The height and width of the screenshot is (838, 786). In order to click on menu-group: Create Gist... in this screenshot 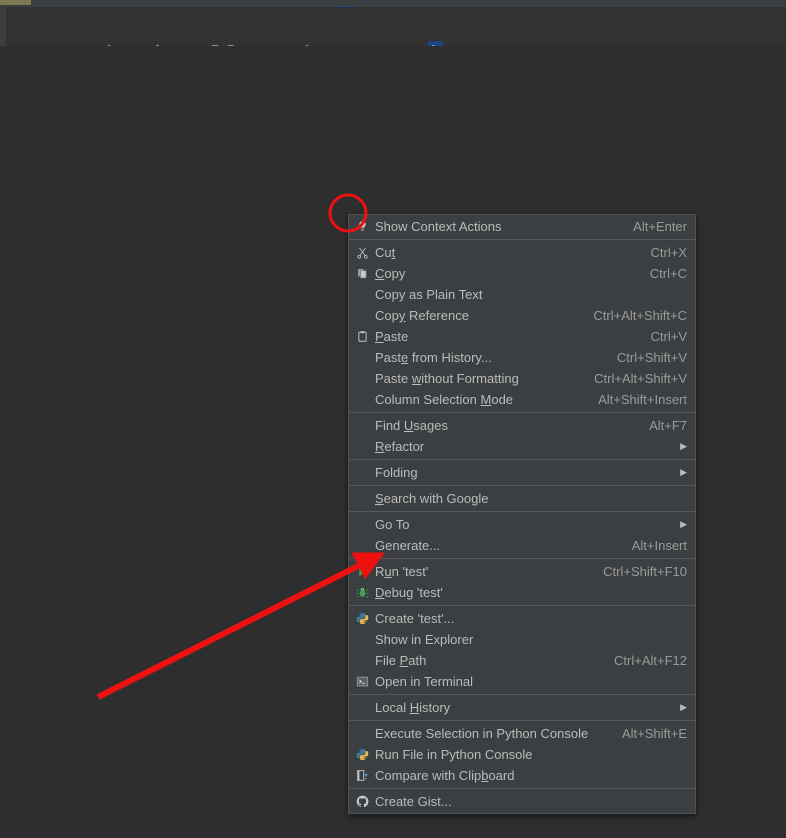, I will do `click(522, 801)`.